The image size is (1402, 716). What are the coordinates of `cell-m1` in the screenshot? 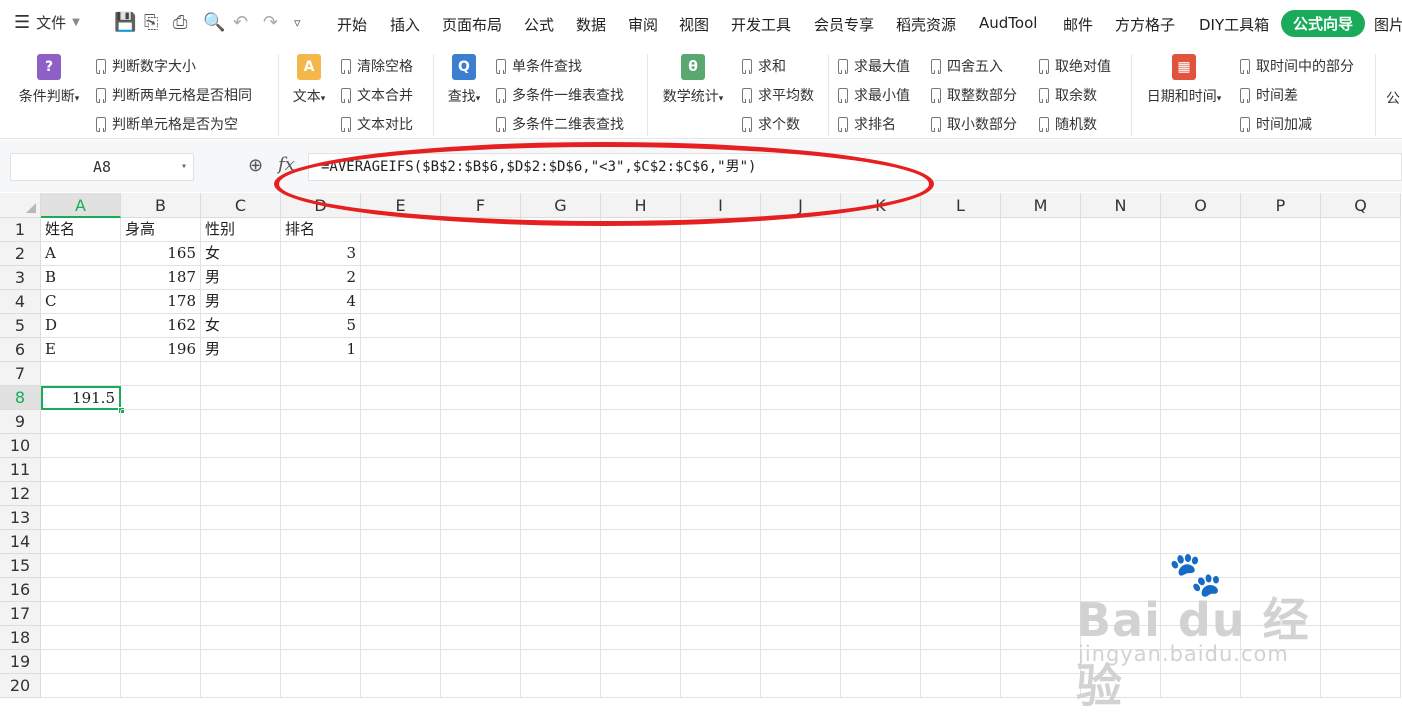 It's located at (1041, 230).